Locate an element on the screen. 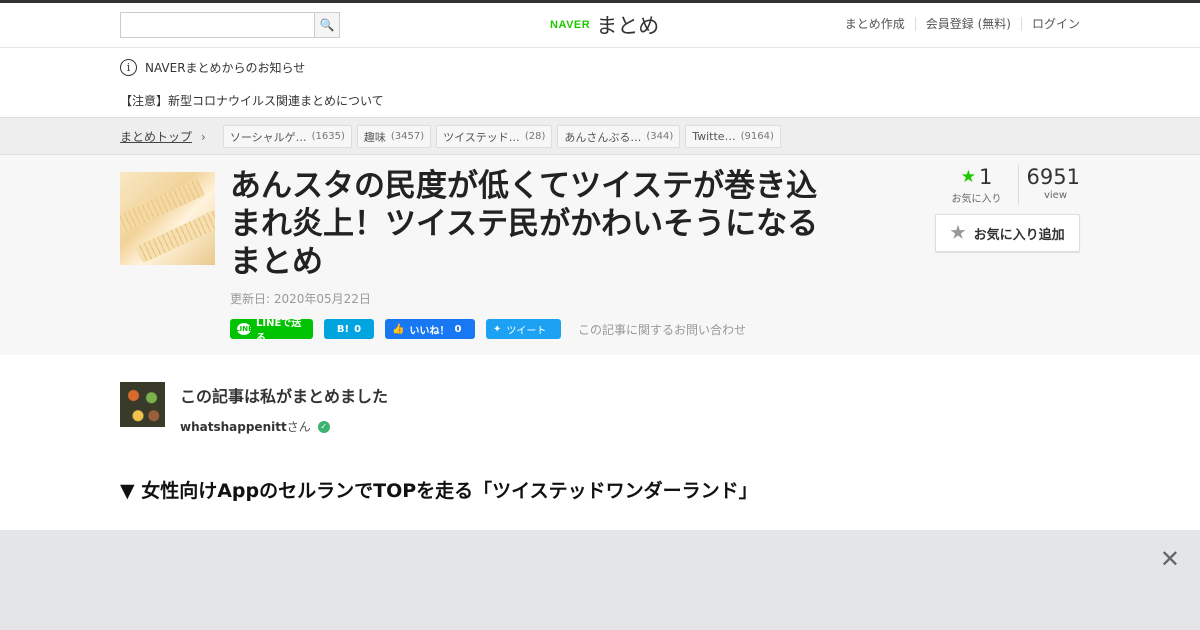 This screenshot has width=1200, height=630. author-heading: この記事は私がまとめました is located at coordinates (284, 396).